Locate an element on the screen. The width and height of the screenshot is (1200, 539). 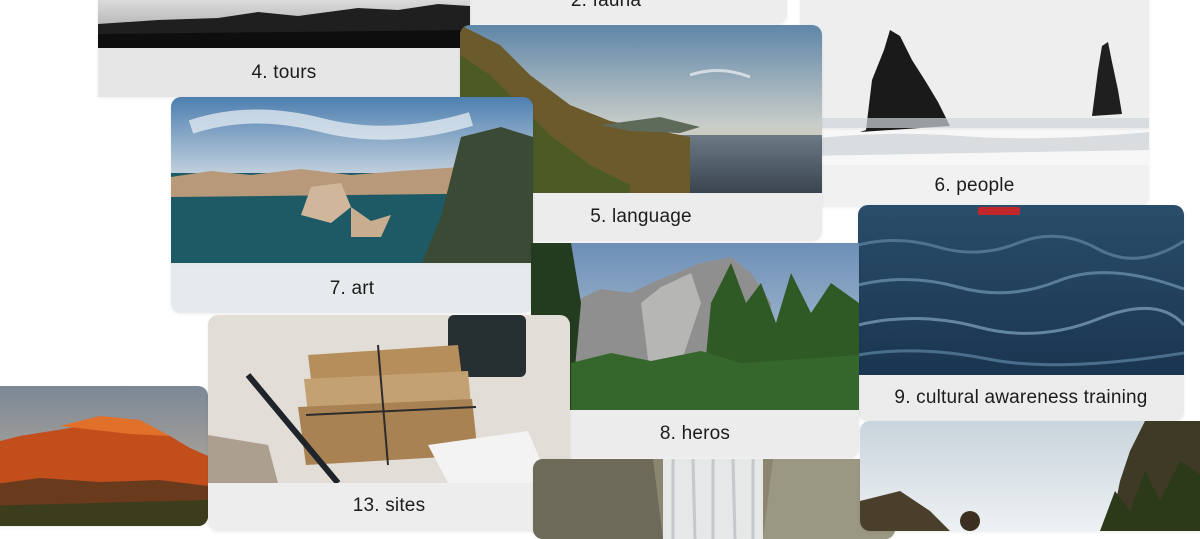
card-waterfall is located at coordinates (714, 499).